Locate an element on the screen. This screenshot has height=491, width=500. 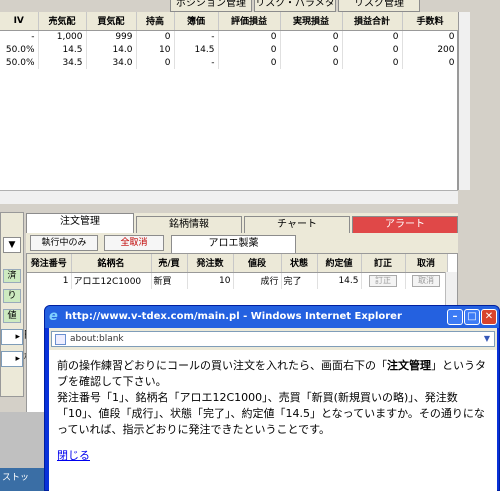
col-quantity: 発注数 is located at coordinates (210, 263).